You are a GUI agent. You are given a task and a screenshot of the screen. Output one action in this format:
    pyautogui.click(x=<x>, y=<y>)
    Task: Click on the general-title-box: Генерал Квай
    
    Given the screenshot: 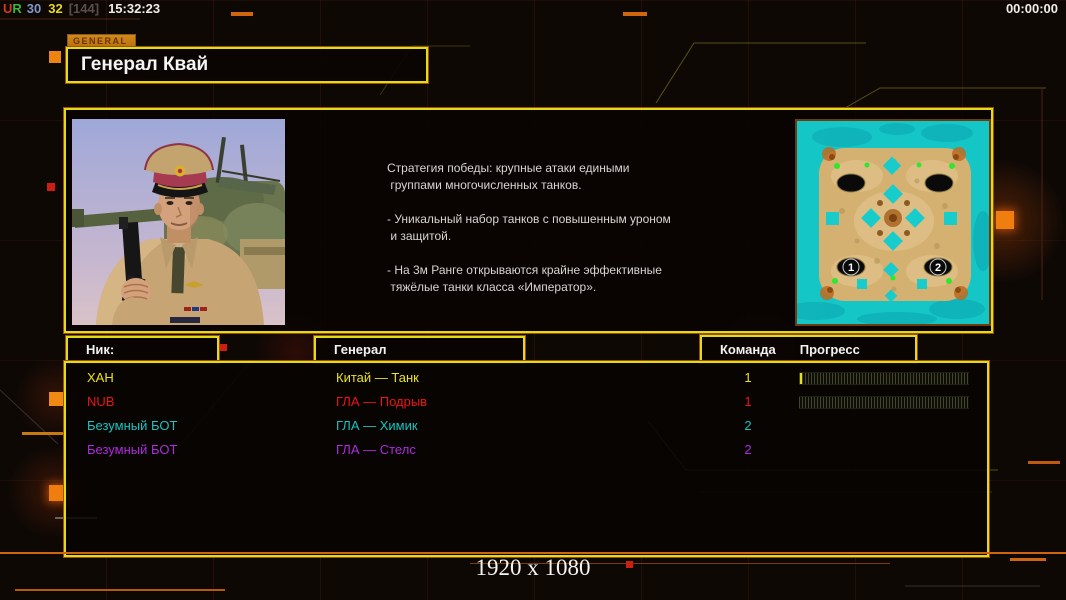 What is the action you would take?
    pyautogui.click(x=247, y=65)
    